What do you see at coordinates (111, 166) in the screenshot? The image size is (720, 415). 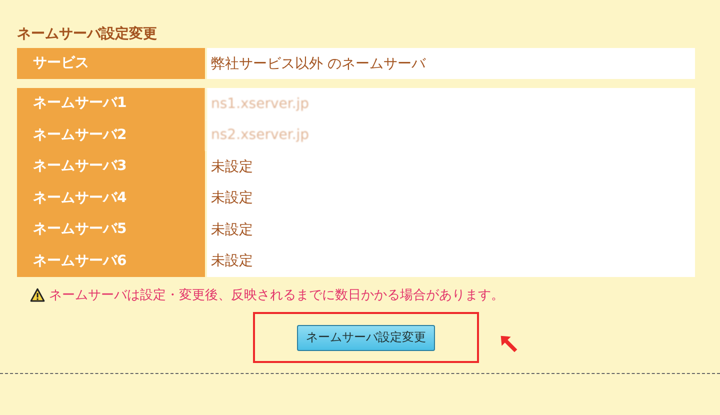 I see `field-label: ネームサーバ3` at bounding box center [111, 166].